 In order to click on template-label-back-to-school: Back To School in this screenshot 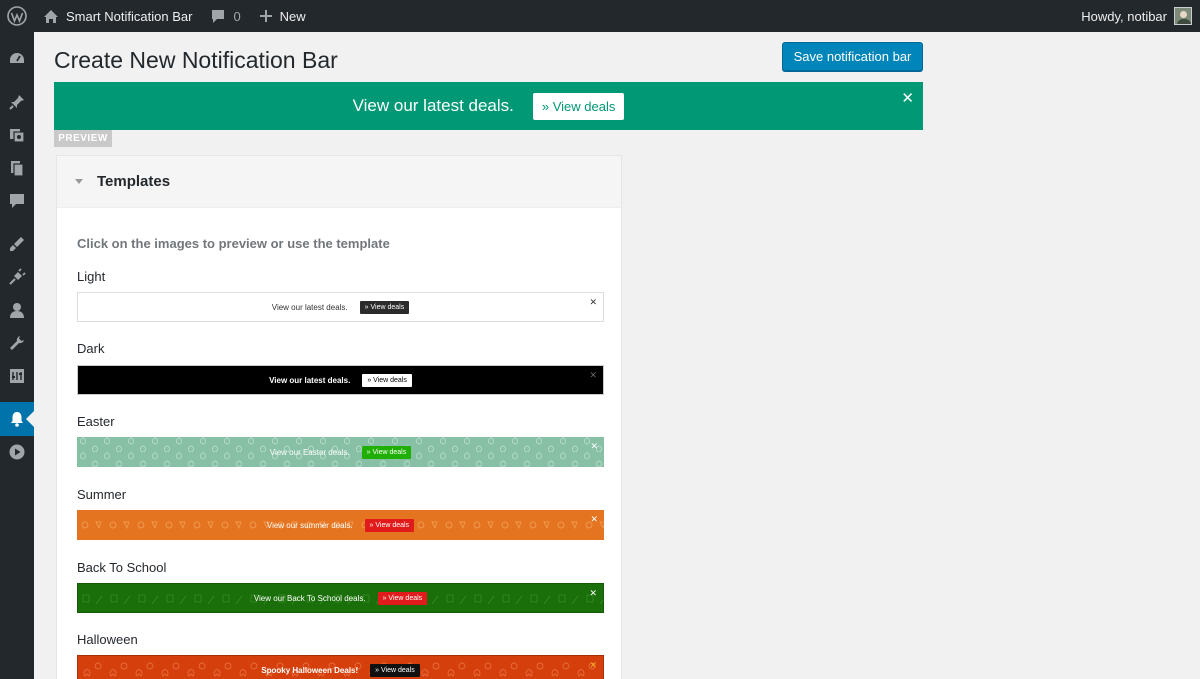, I will do `click(122, 567)`.